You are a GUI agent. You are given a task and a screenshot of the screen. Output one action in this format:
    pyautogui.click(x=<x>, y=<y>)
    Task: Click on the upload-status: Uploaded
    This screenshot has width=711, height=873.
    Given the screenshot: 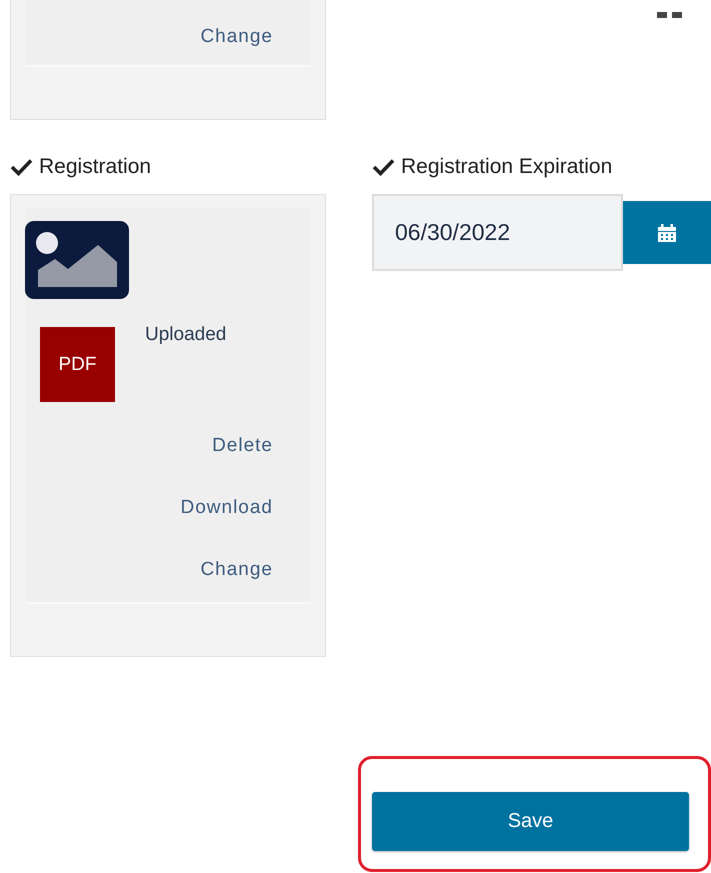 What is the action you would take?
    pyautogui.click(x=185, y=335)
    